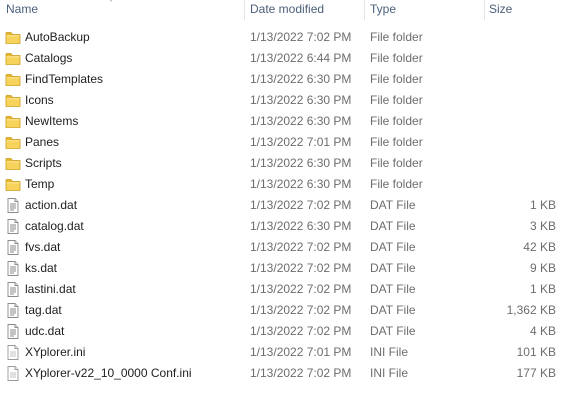 This screenshot has width=562, height=396. What do you see at coordinates (536, 352) in the screenshot?
I see `file-size: 101 KB` at bounding box center [536, 352].